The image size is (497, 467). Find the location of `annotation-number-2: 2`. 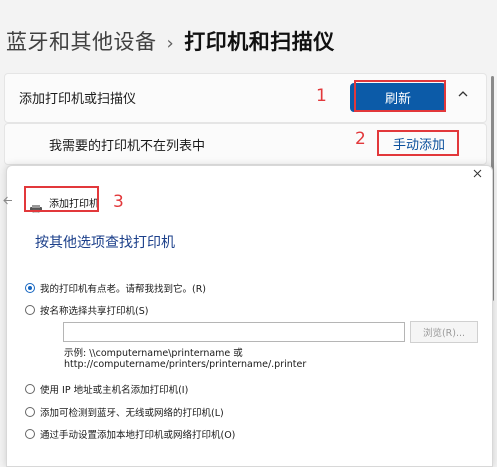

annotation-number-2: 2 is located at coordinates (360, 139).